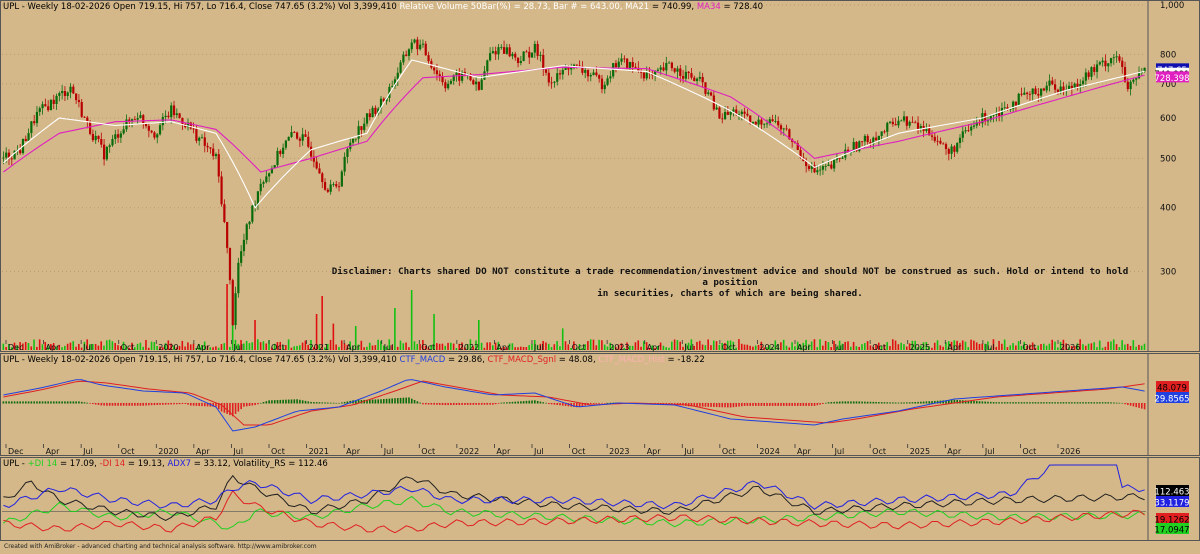 The height and width of the screenshot is (554, 1200). I want to click on price-x-axis-label-28: 2026, so click(1070, 347).